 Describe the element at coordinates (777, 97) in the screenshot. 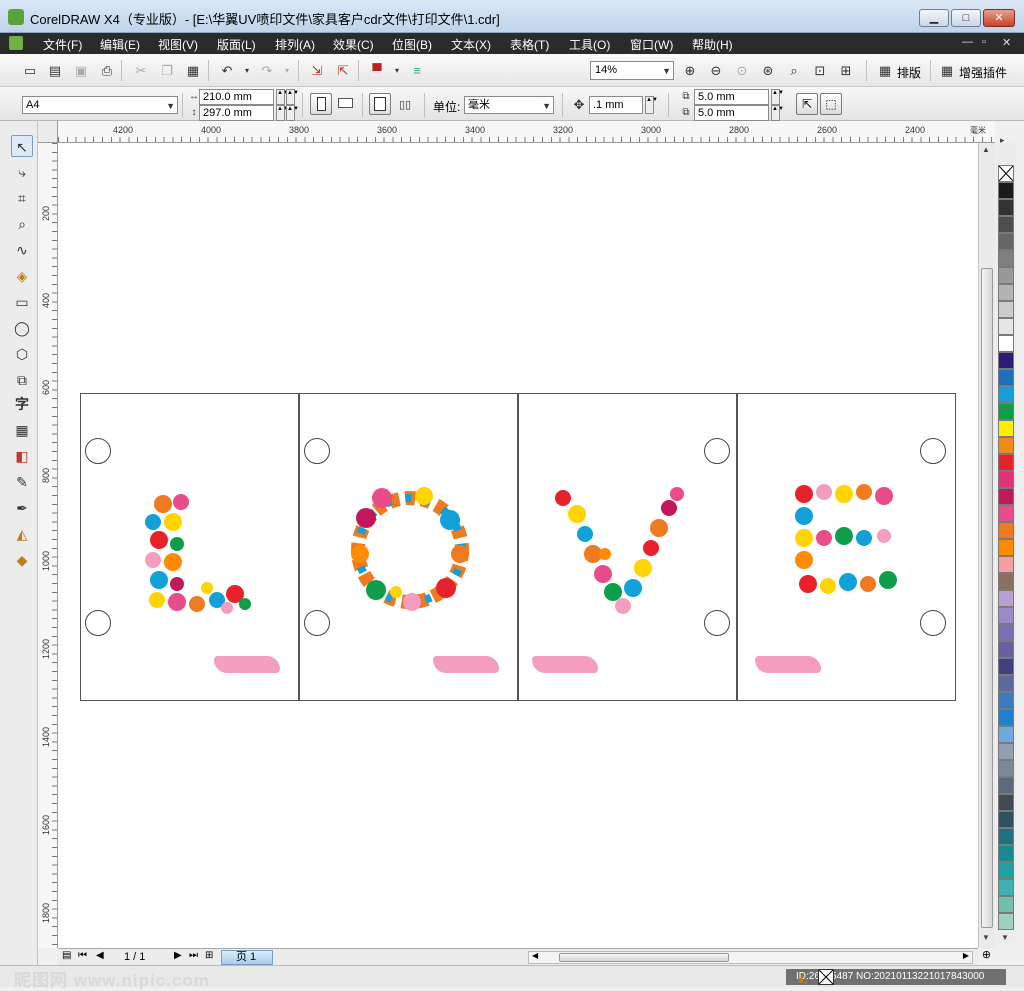

I see `duplicate-x-spinner: ▲▼` at that location.